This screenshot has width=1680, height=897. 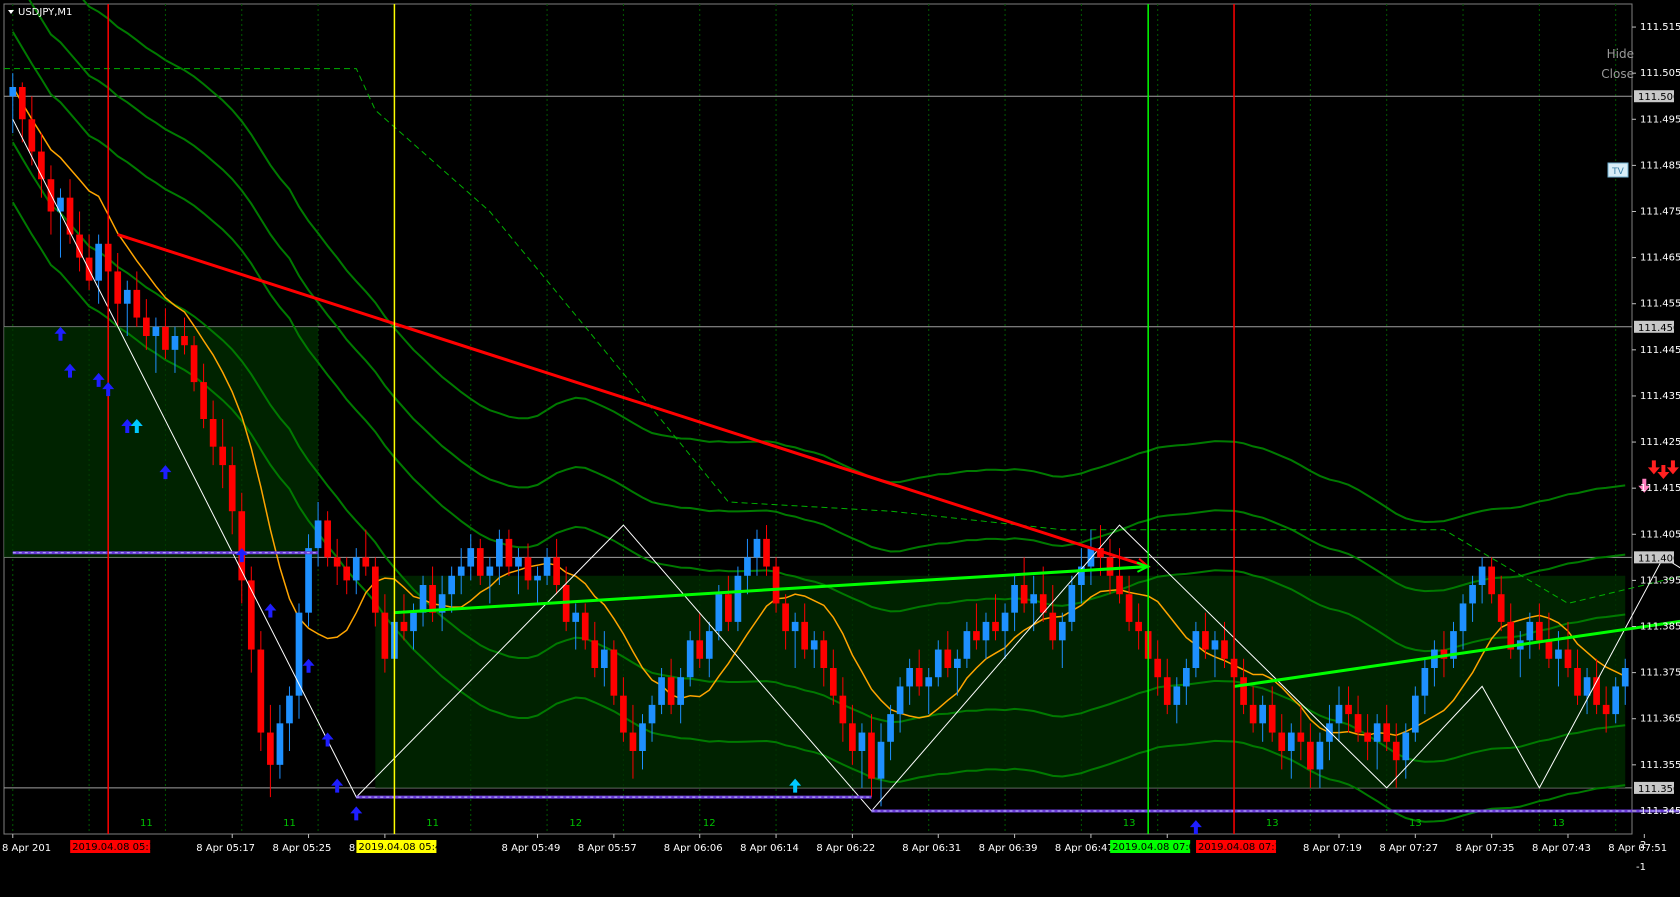 I want to click on time-marker-label: 2019.04.08 07:0, so click(x=1153, y=847).